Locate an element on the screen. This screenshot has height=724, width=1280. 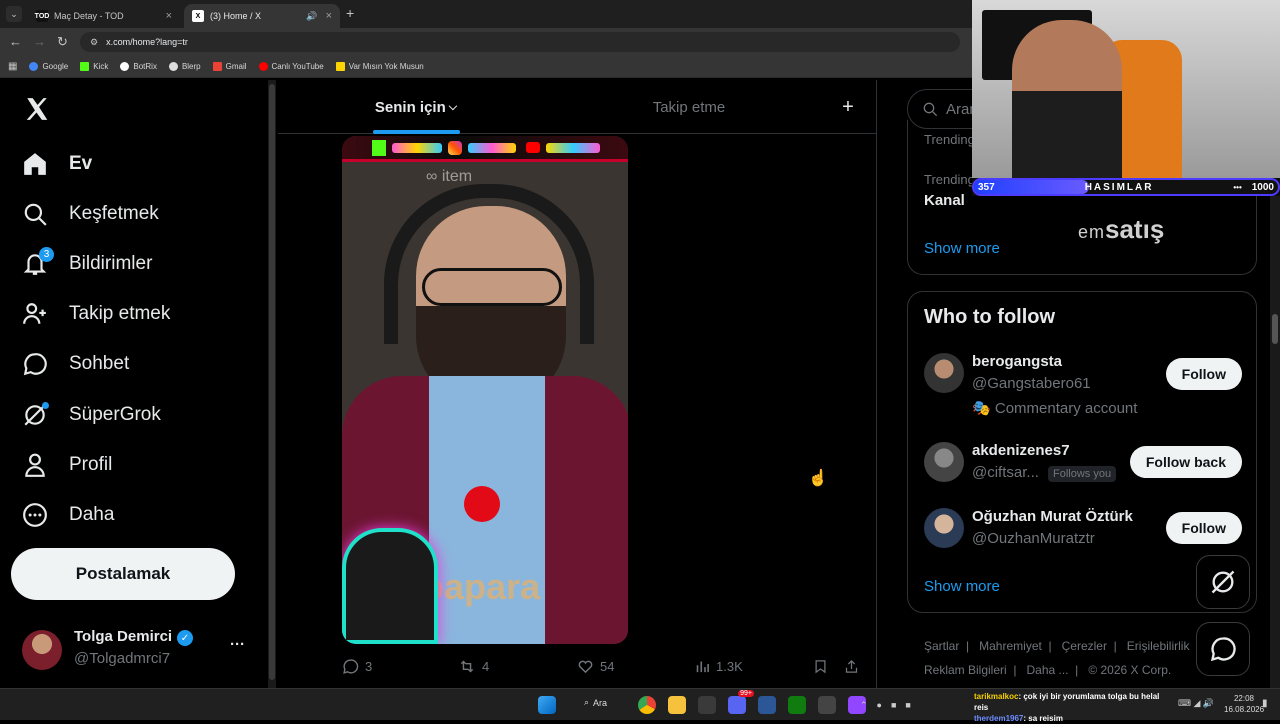
windows-start-icon is located at coordinates (547, 705).